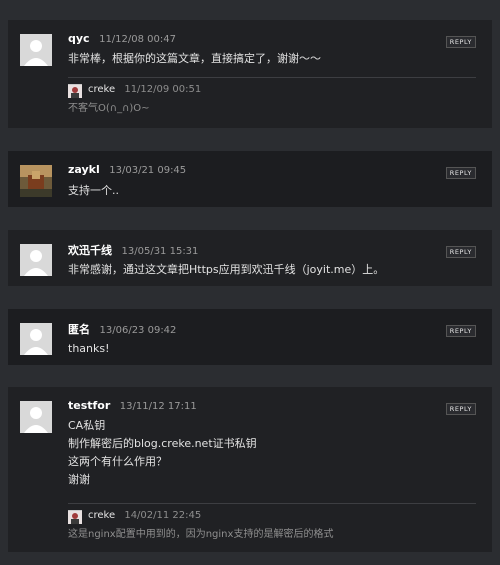 The height and width of the screenshot is (565, 500). What do you see at coordinates (272, 95) in the screenshot?
I see `nested-reply: creke 11/12/09 00:51 不客气O(∩_∩)O~` at bounding box center [272, 95].